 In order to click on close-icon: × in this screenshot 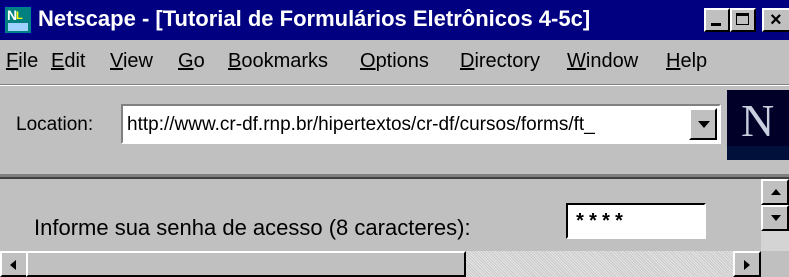, I will do `click(776, 20)`.